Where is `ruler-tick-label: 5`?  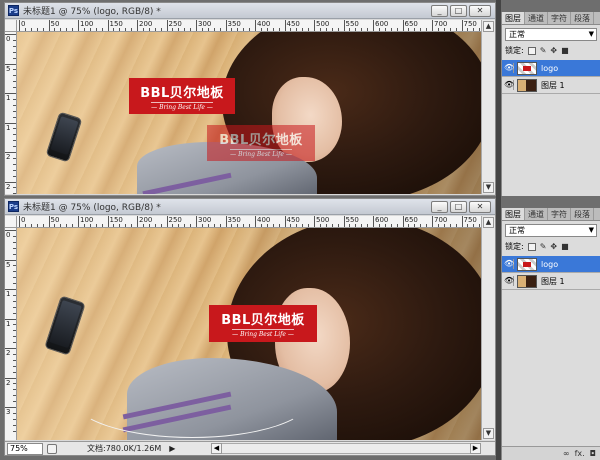 ruler-tick-label: 5 is located at coordinates (8, 68).